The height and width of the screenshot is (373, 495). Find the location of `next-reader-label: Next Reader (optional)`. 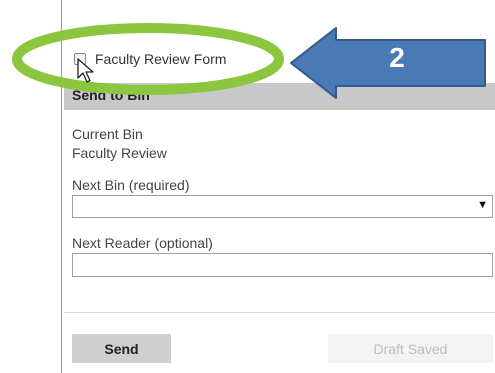

next-reader-label: Next Reader (optional) is located at coordinates (142, 243).